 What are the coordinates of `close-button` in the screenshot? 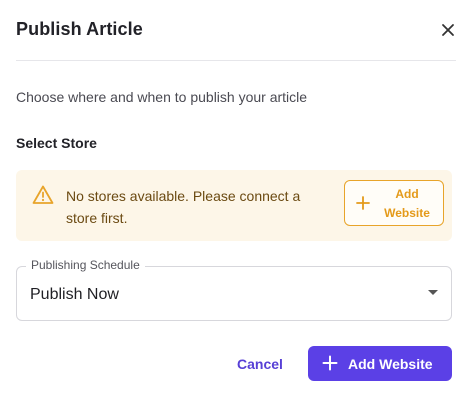 It's located at (448, 30).